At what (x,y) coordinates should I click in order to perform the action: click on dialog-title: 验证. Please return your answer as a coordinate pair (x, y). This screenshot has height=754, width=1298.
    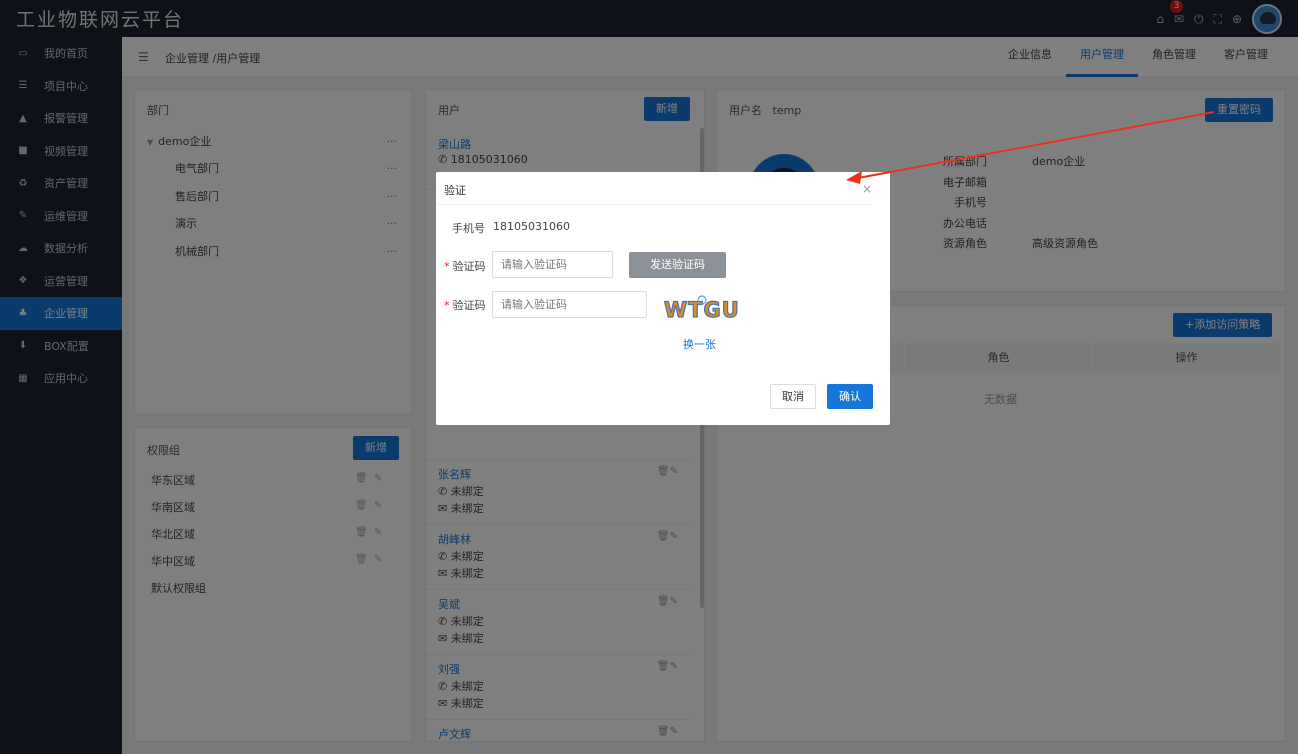
    Looking at the image, I should click on (455, 190).